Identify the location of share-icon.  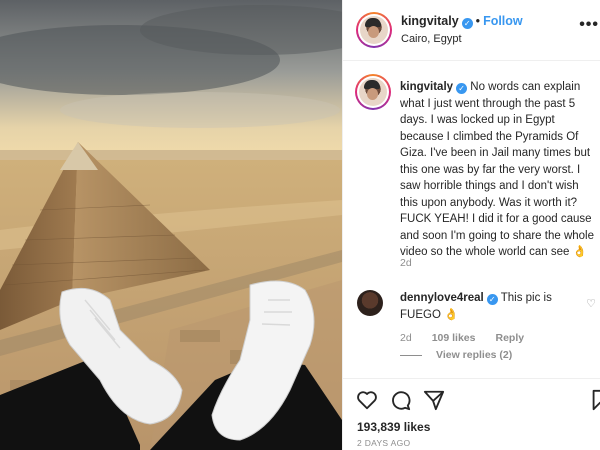
(434, 400).